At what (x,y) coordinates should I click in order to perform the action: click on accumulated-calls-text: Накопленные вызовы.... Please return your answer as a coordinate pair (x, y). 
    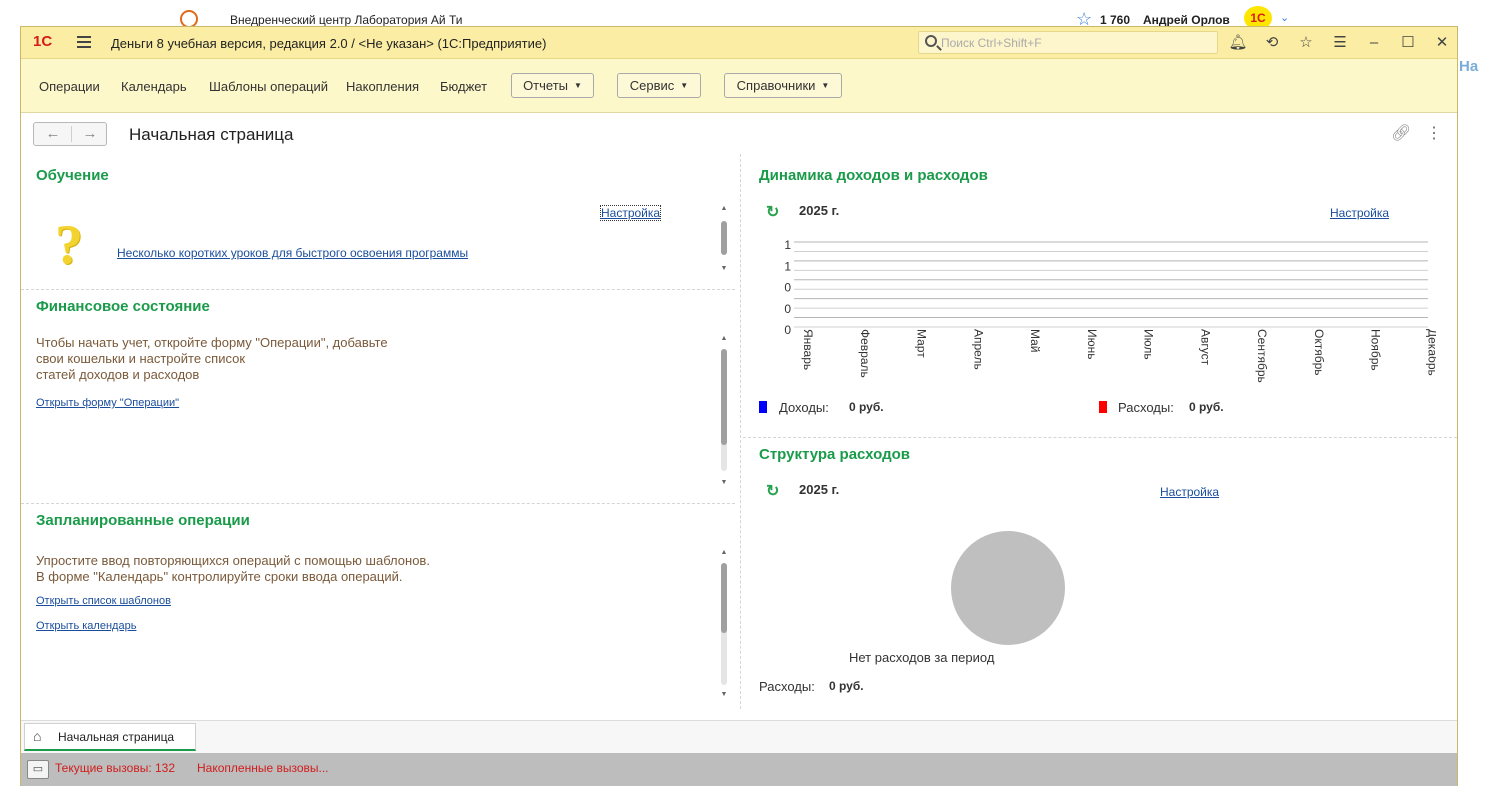
    Looking at the image, I should click on (263, 768).